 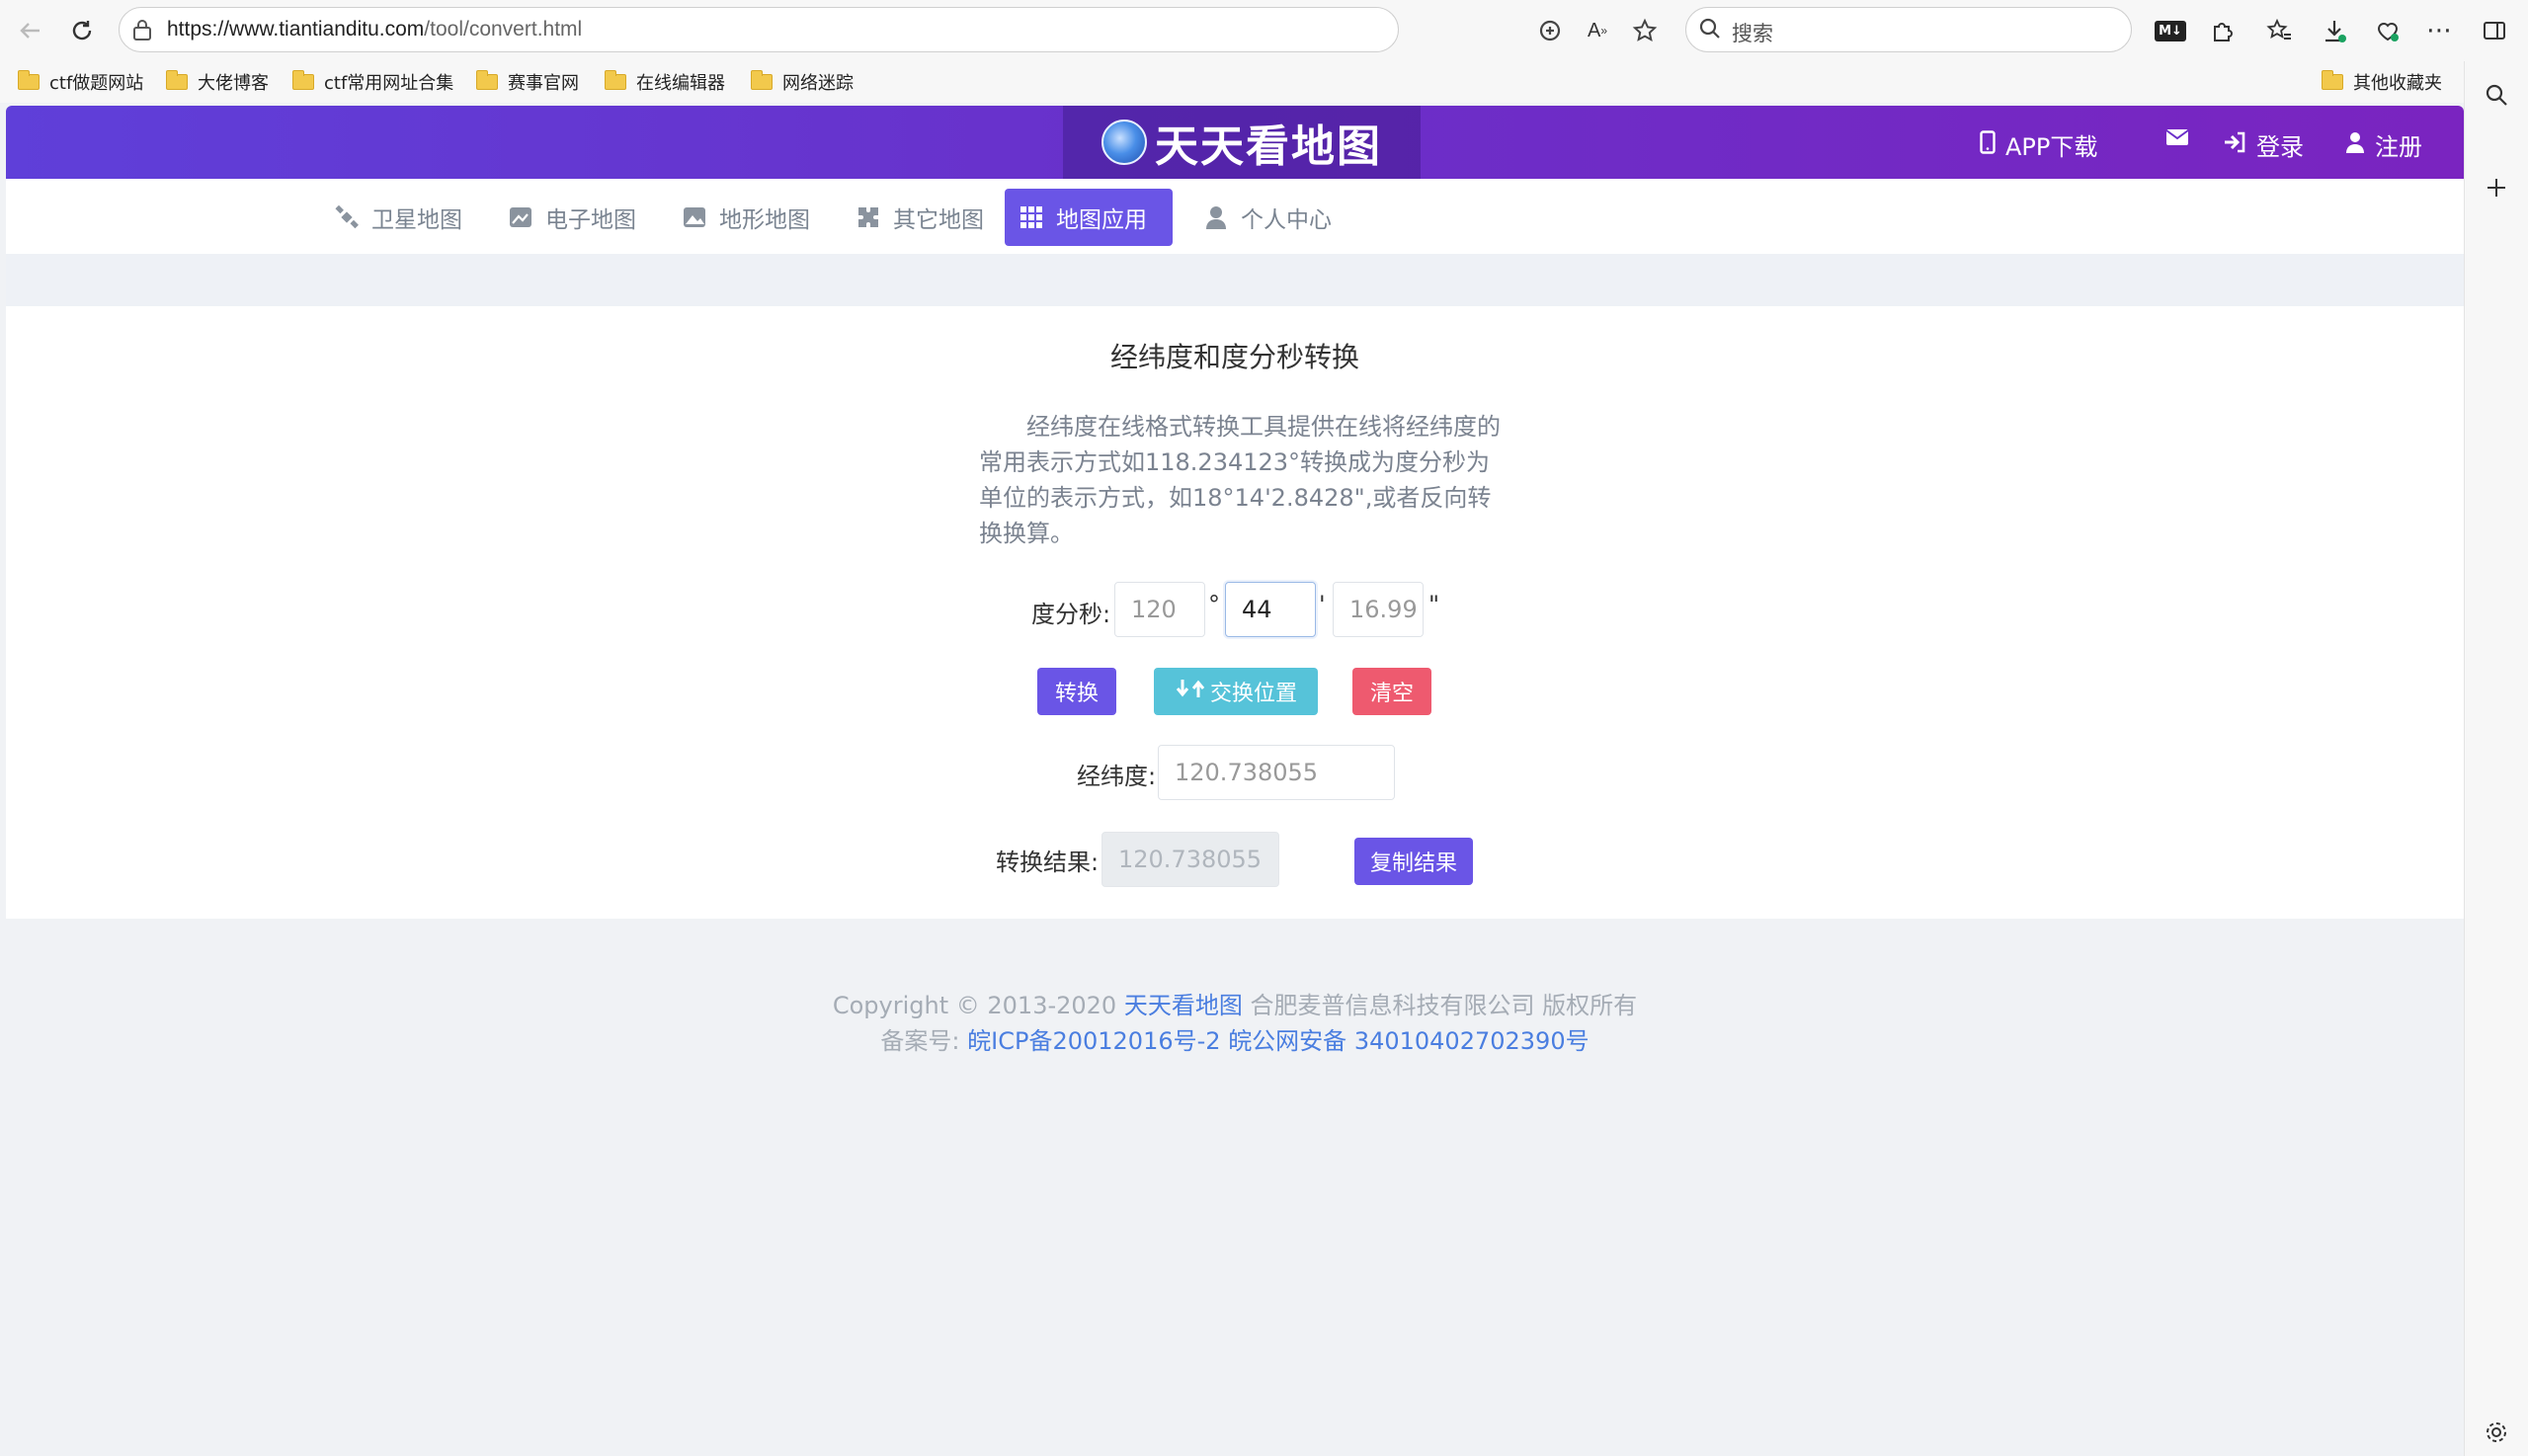 I want to click on icp-link: 皖ICP备20012016号-2, so click(x=1093, y=1041).